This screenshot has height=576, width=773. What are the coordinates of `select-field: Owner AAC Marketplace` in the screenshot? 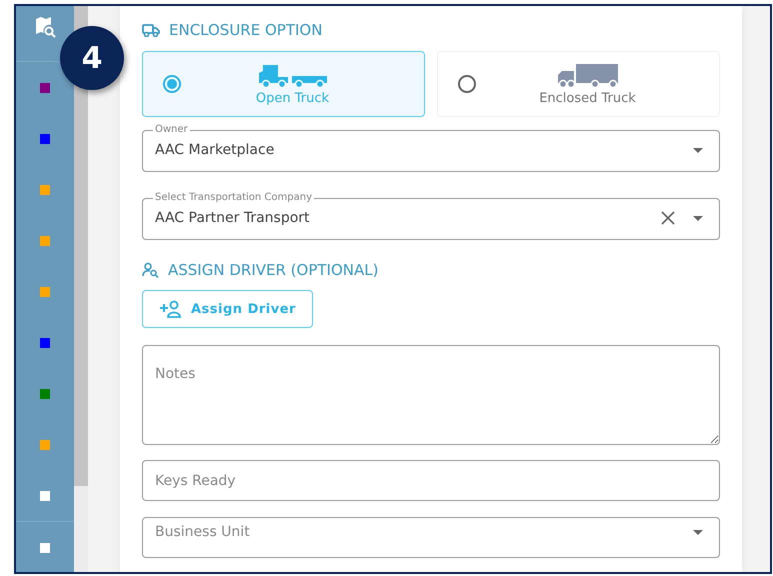 It's located at (431, 148).